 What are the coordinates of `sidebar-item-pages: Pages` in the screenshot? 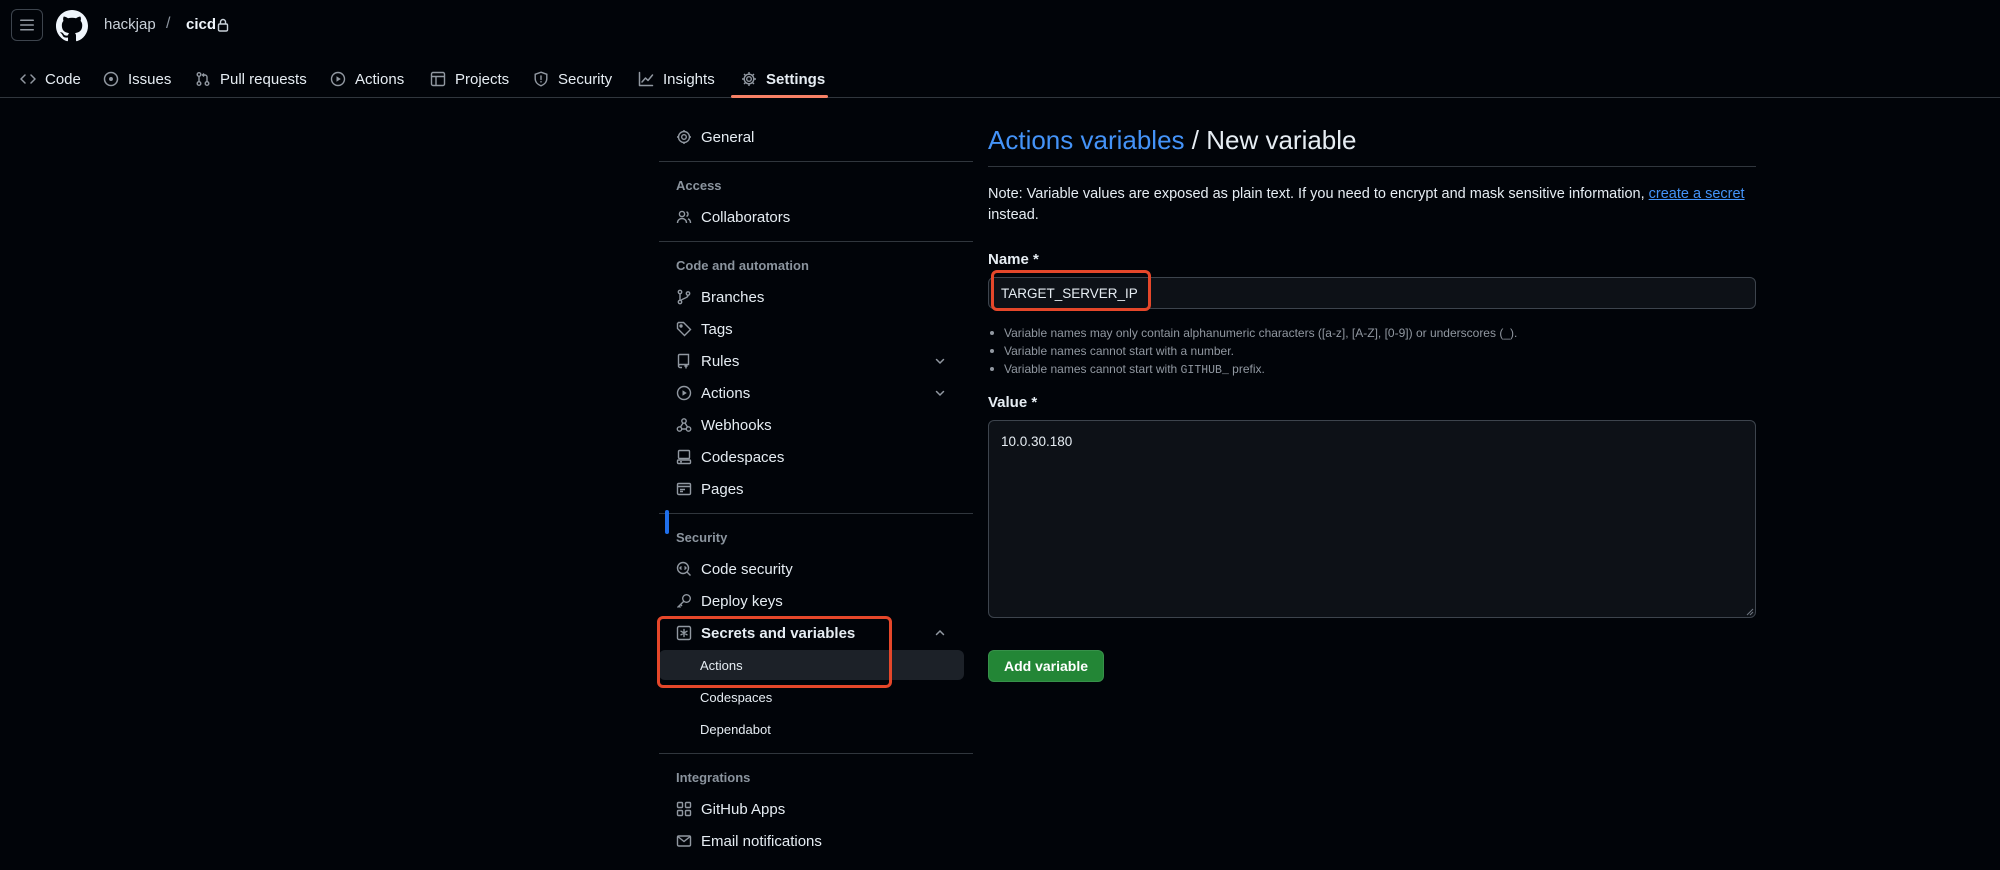 It's located at (811, 489).